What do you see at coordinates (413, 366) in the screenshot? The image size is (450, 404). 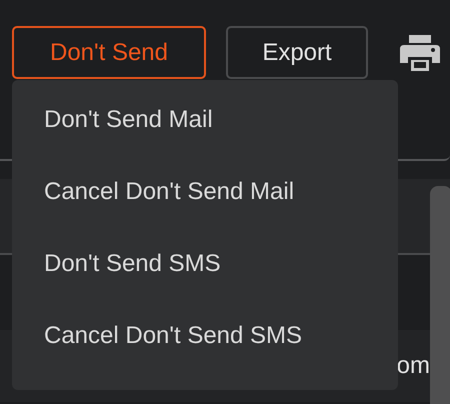 I see `row-text: om` at bounding box center [413, 366].